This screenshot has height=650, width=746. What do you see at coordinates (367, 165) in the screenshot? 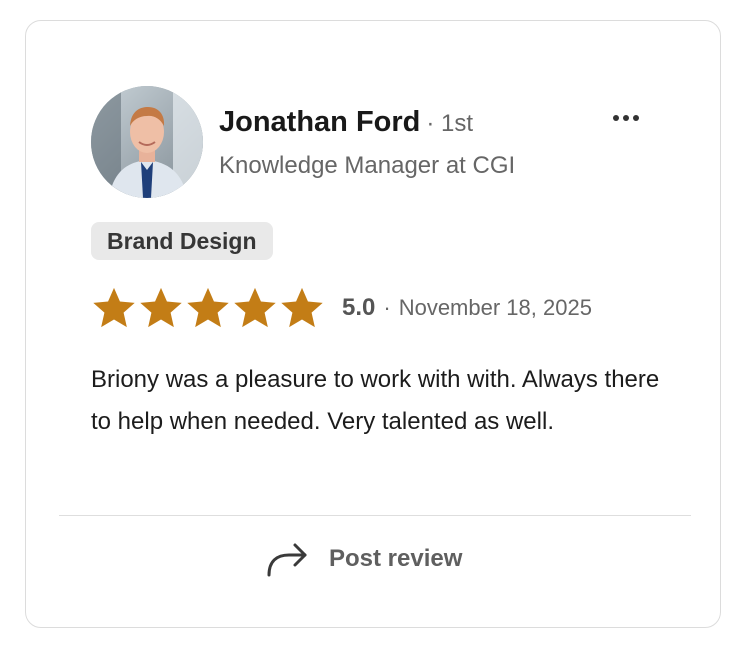
I see `reviewer-headline: Knowledge Manager at CGI` at bounding box center [367, 165].